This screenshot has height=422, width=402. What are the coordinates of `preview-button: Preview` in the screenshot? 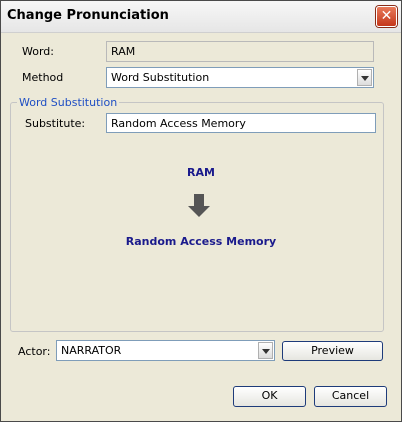 It's located at (332, 351).